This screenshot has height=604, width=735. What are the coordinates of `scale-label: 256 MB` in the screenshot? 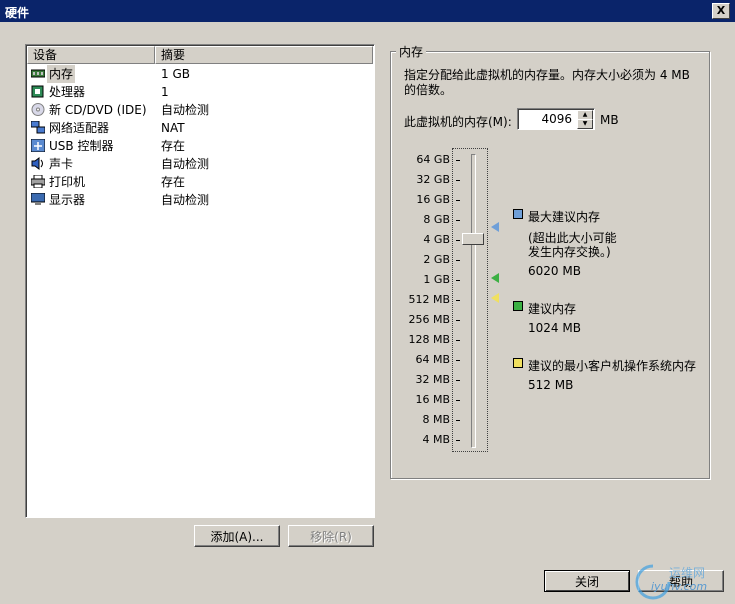 It's located at (429, 319).